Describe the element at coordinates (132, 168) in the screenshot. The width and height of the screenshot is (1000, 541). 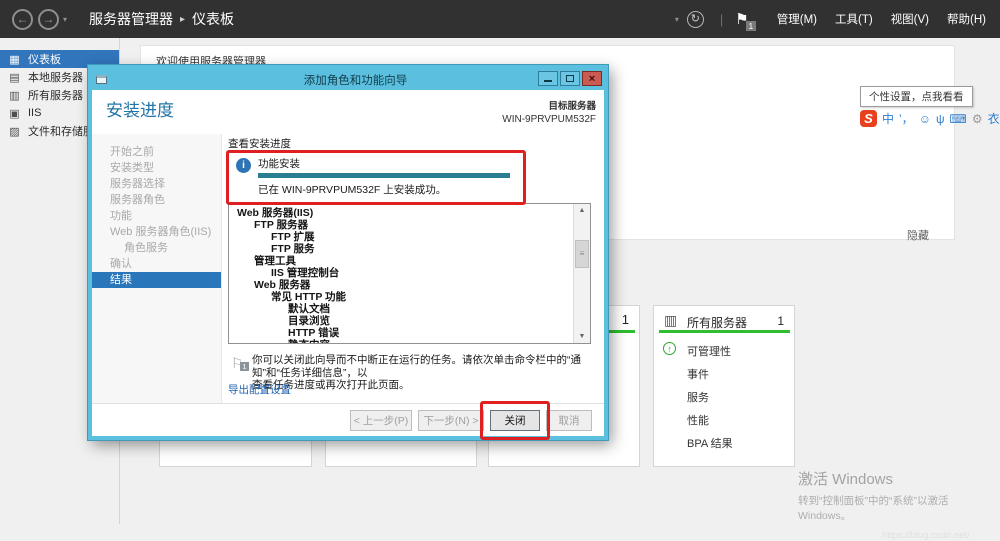
I see `wizard-nav-install-type: 安装类型` at that location.